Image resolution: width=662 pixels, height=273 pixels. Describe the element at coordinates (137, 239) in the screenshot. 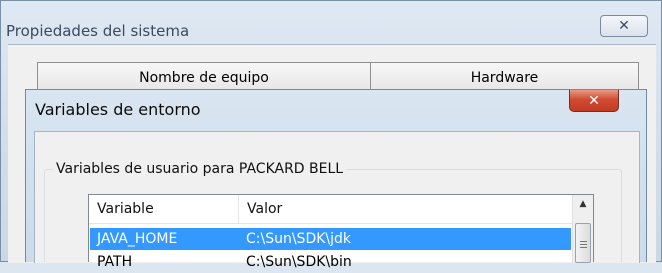

I see `variable-name: JAVA_HOME` at that location.